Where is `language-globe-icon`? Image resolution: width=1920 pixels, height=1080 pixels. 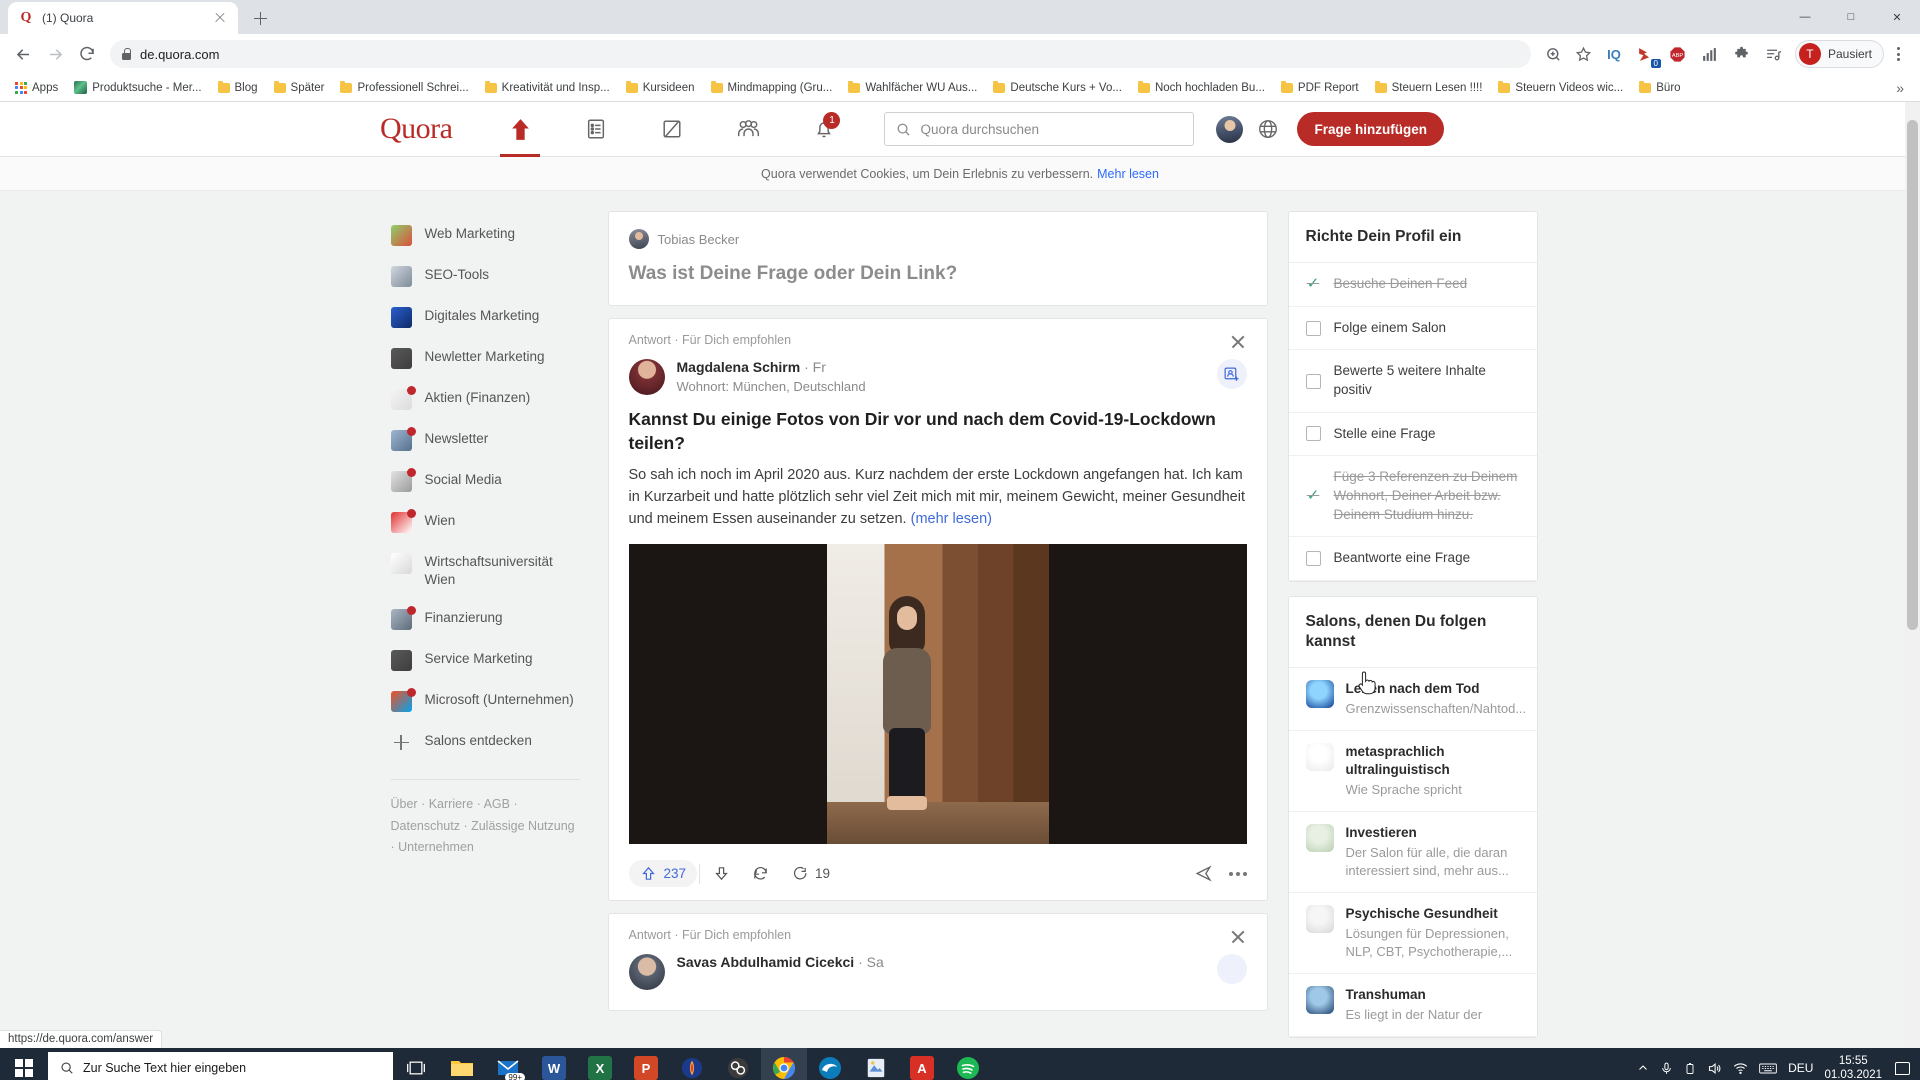
language-globe-icon is located at coordinates (1268, 129).